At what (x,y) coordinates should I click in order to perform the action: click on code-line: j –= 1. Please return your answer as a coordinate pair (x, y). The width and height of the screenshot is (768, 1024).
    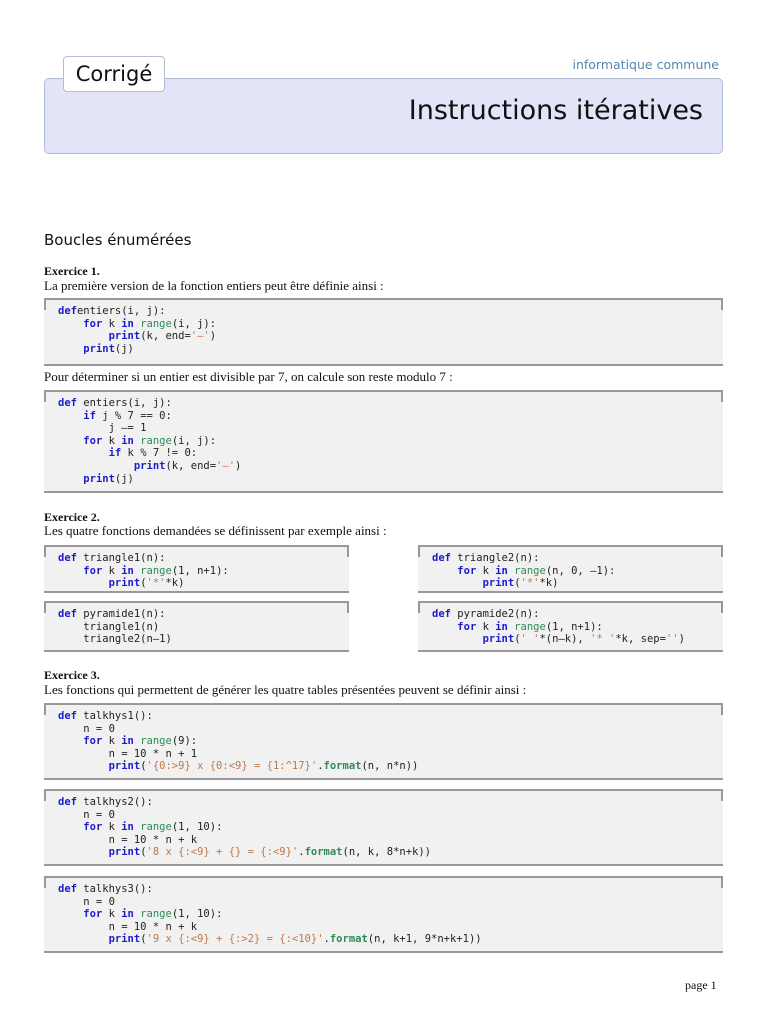
    Looking at the image, I should click on (390, 428).